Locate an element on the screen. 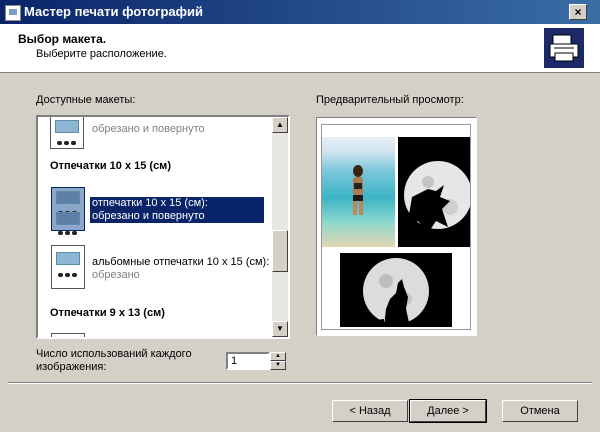  spin-up-icon: ▲ is located at coordinates (278, 356).